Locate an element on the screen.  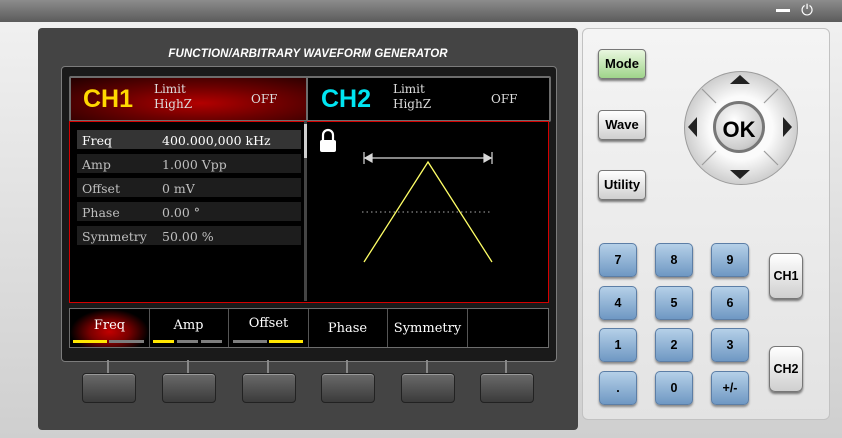
window-topbar: ⏻ is located at coordinates (421, 11).